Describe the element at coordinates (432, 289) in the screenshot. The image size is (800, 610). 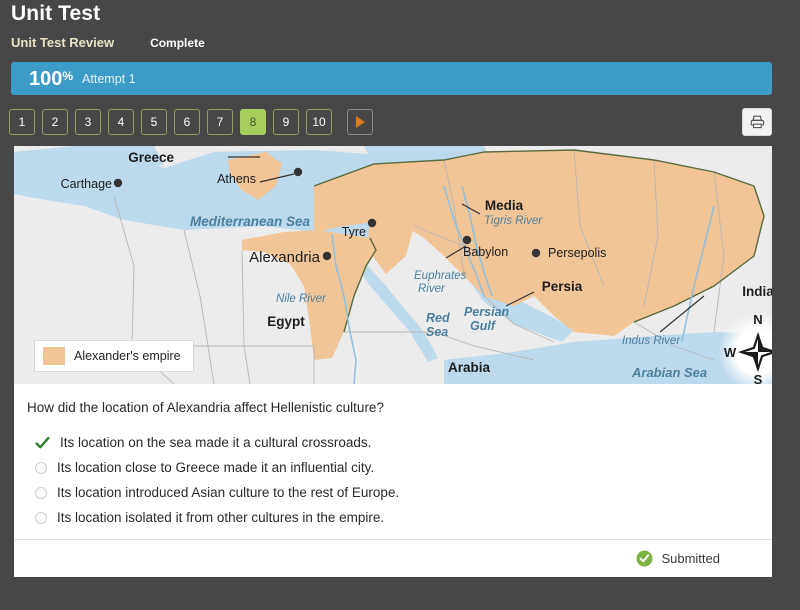
I see `map-water-euphrates-river-2: River` at that location.